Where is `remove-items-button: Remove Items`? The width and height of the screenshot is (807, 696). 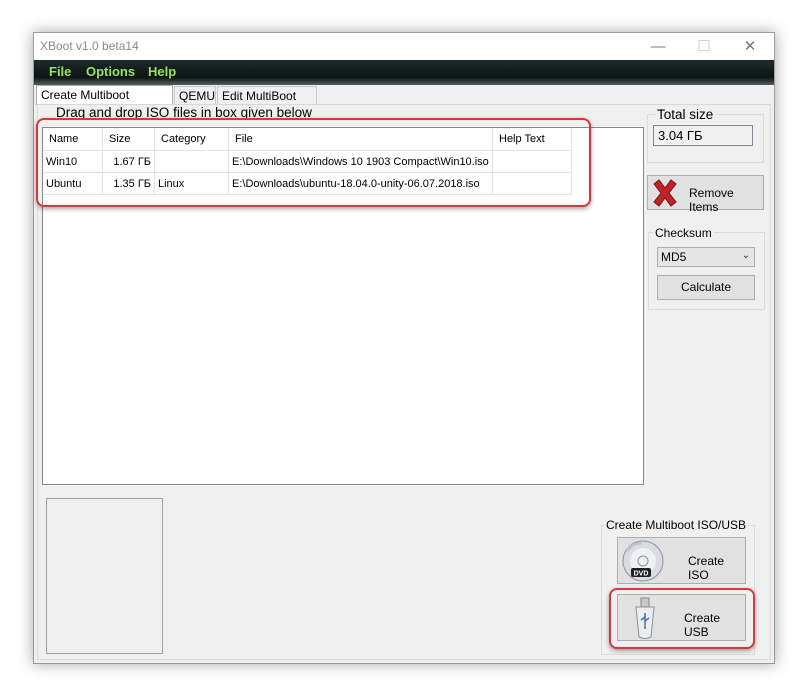
remove-items-button: Remove Items is located at coordinates (705, 194).